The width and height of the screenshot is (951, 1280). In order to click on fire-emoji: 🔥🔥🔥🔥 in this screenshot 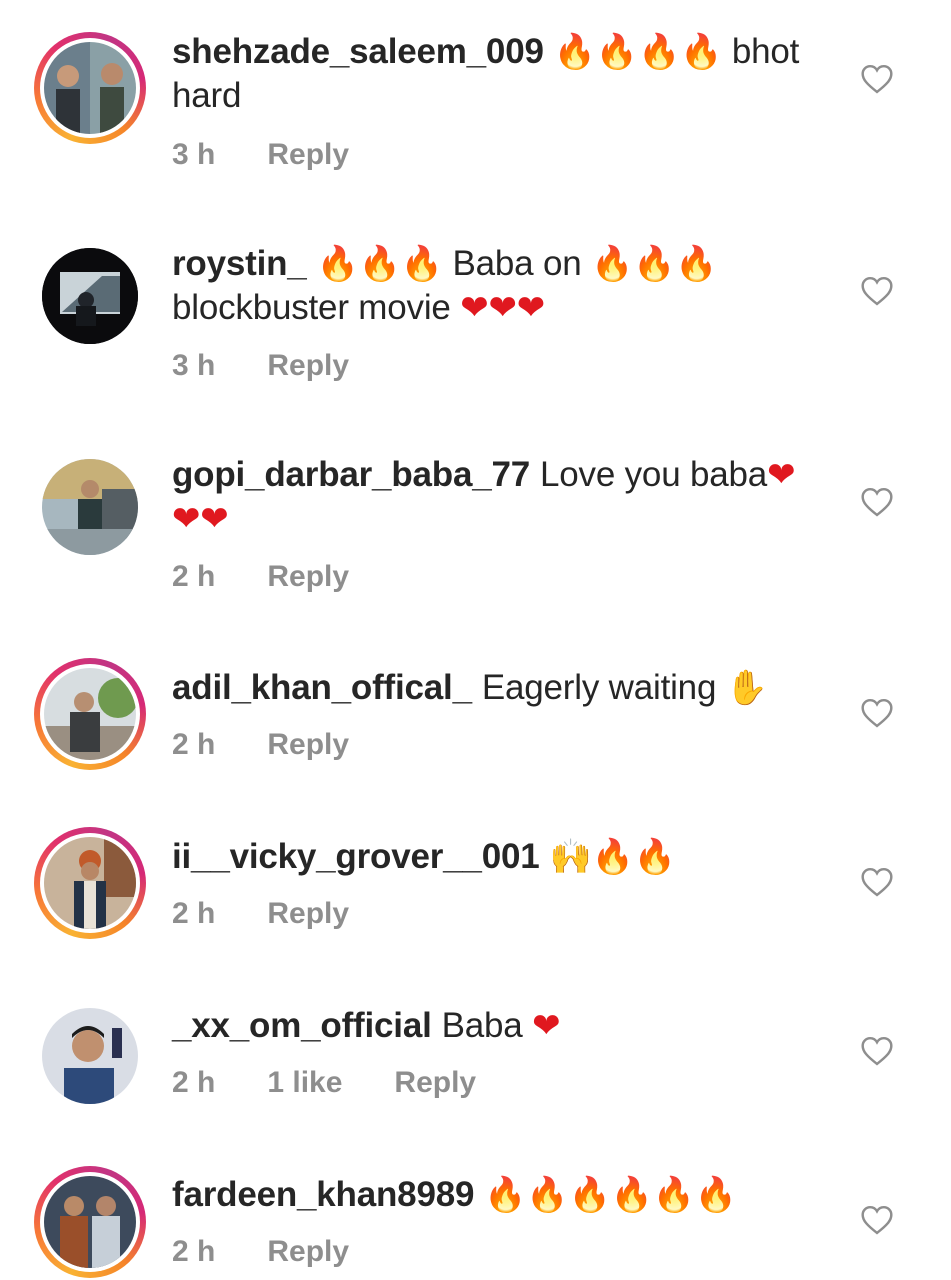, I will do `click(638, 52)`.